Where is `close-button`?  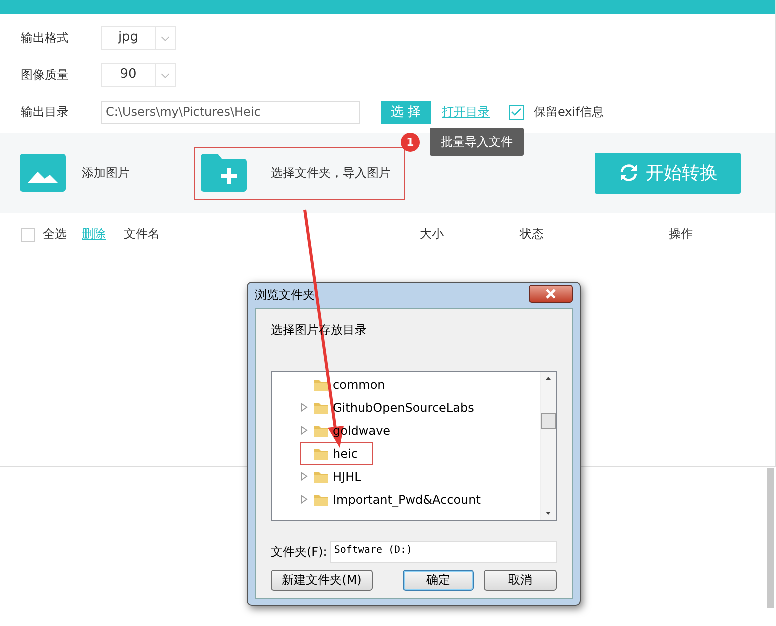
close-button is located at coordinates (551, 294).